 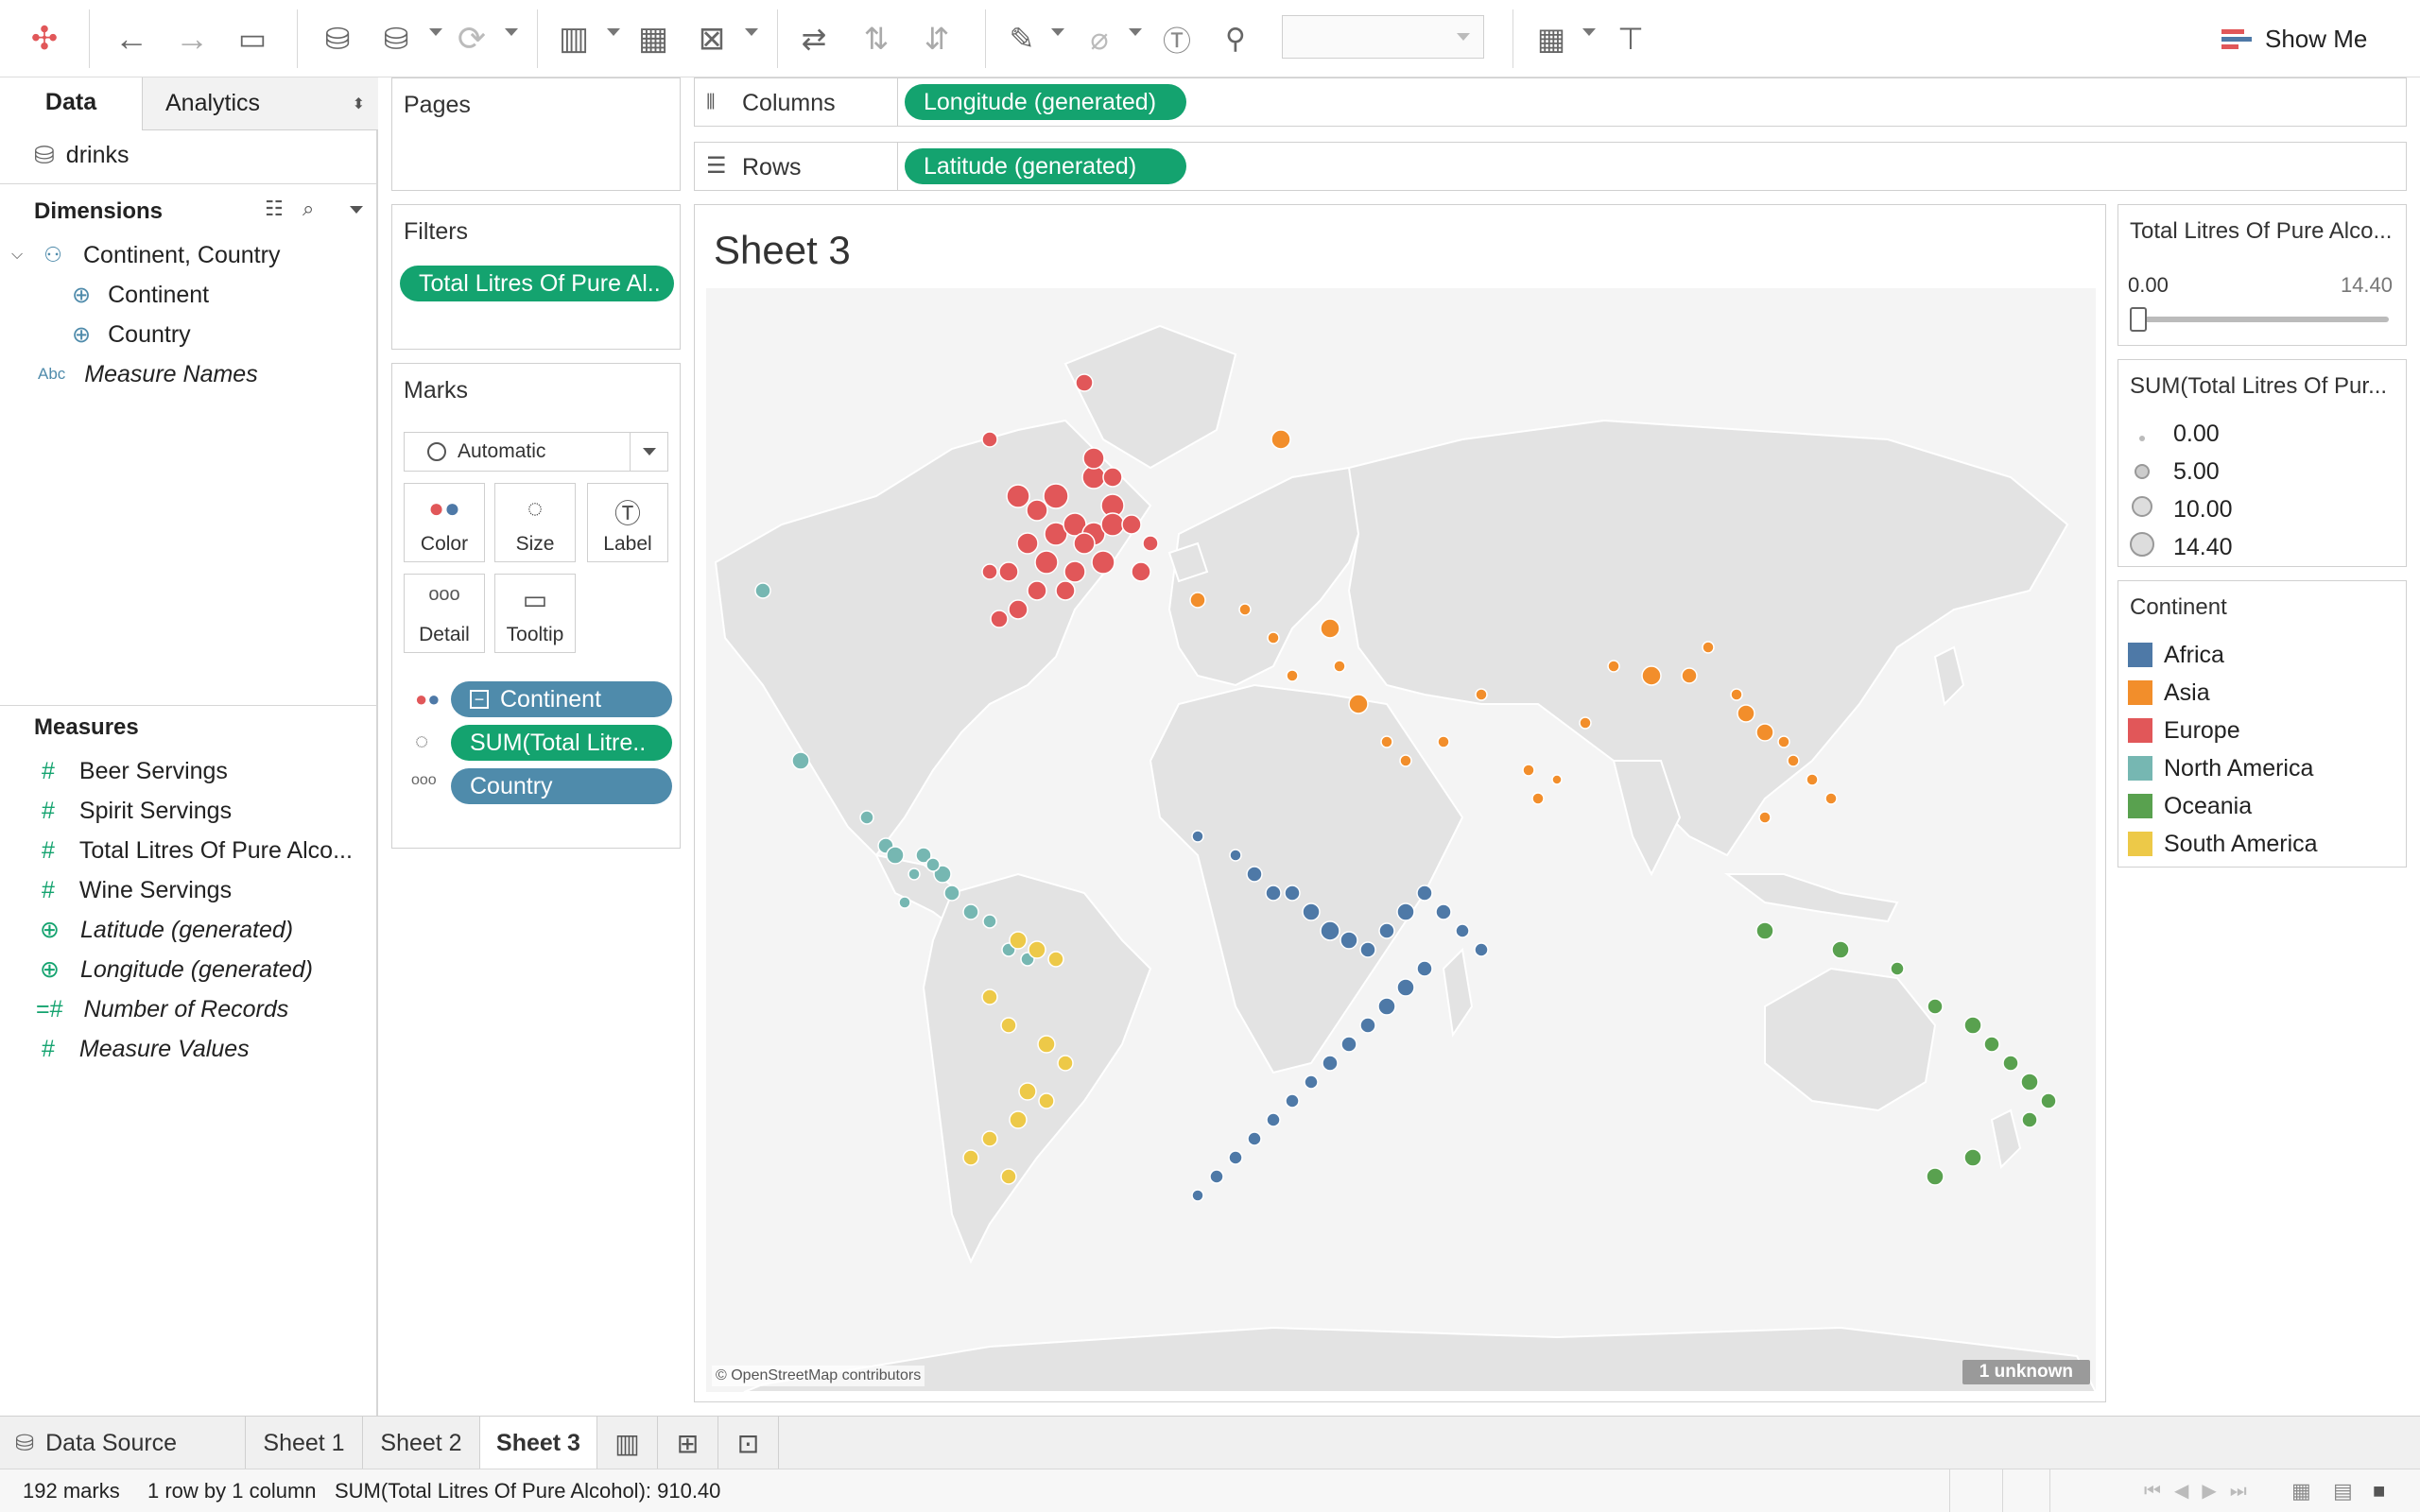 I want to click on dimension-country: ⊕ Country, so click(x=131, y=334).